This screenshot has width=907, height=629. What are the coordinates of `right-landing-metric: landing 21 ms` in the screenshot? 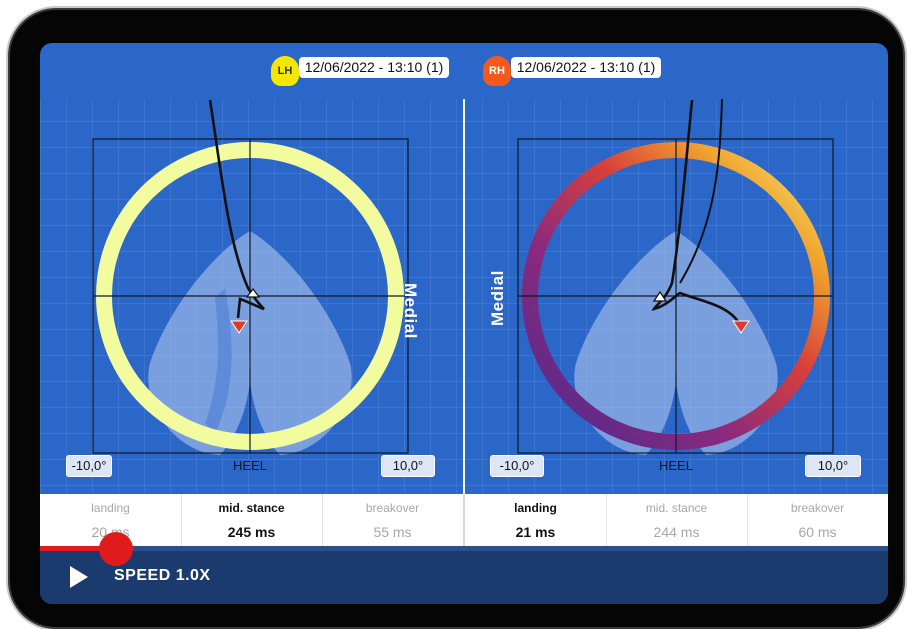 It's located at (536, 521).